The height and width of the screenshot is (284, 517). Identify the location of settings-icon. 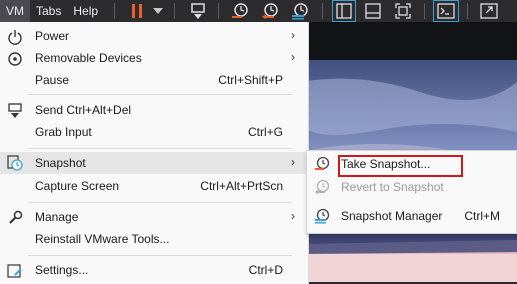
(15, 271).